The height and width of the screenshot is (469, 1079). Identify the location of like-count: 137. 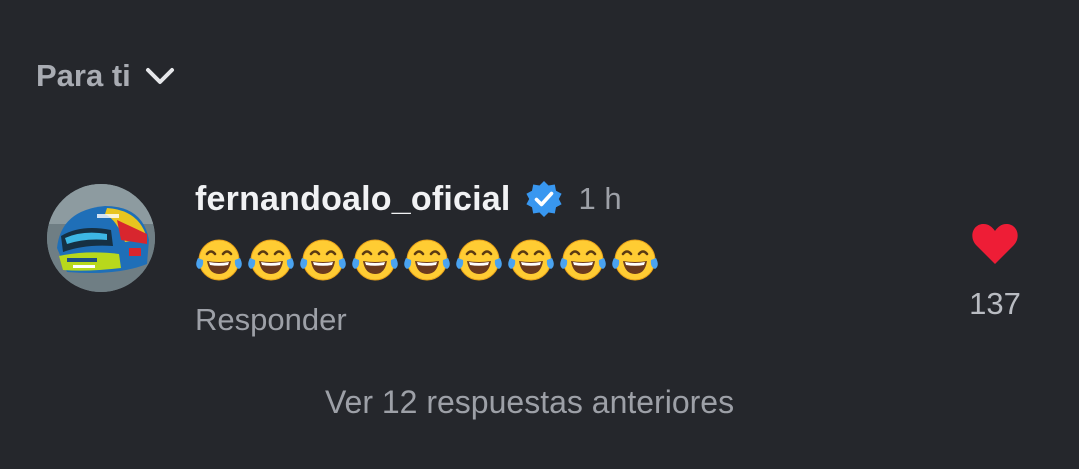
(995, 303).